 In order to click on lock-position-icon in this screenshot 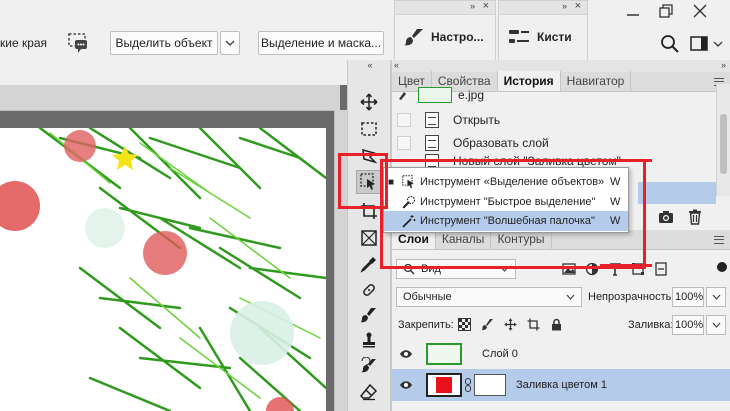, I will do `click(510, 324)`.